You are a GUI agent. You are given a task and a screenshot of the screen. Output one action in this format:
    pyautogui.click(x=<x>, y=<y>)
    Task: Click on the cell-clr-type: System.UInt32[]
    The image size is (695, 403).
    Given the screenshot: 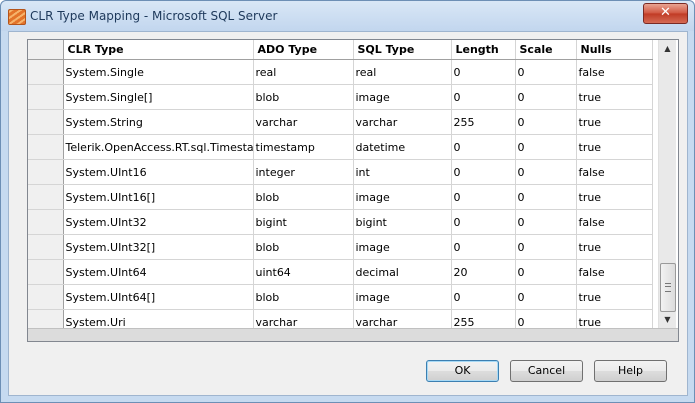 What is the action you would take?
    pyautogui.click(x=158, y=247)
    